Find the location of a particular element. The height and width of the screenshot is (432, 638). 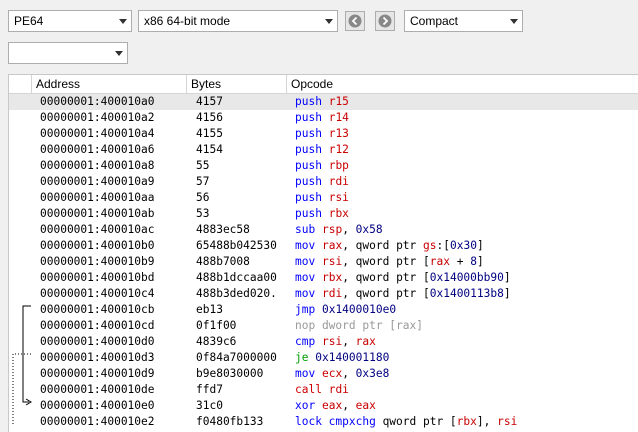

instruction-opcode: call rdi is located at coordinates (466, 390).